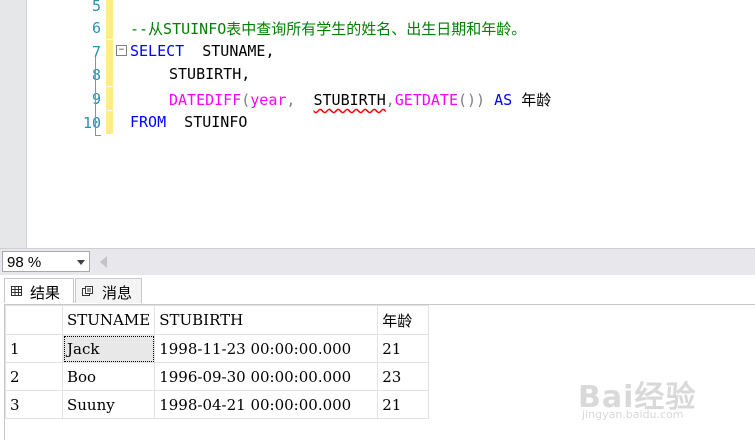  I want to click on paren: ()), so click(472, 100).